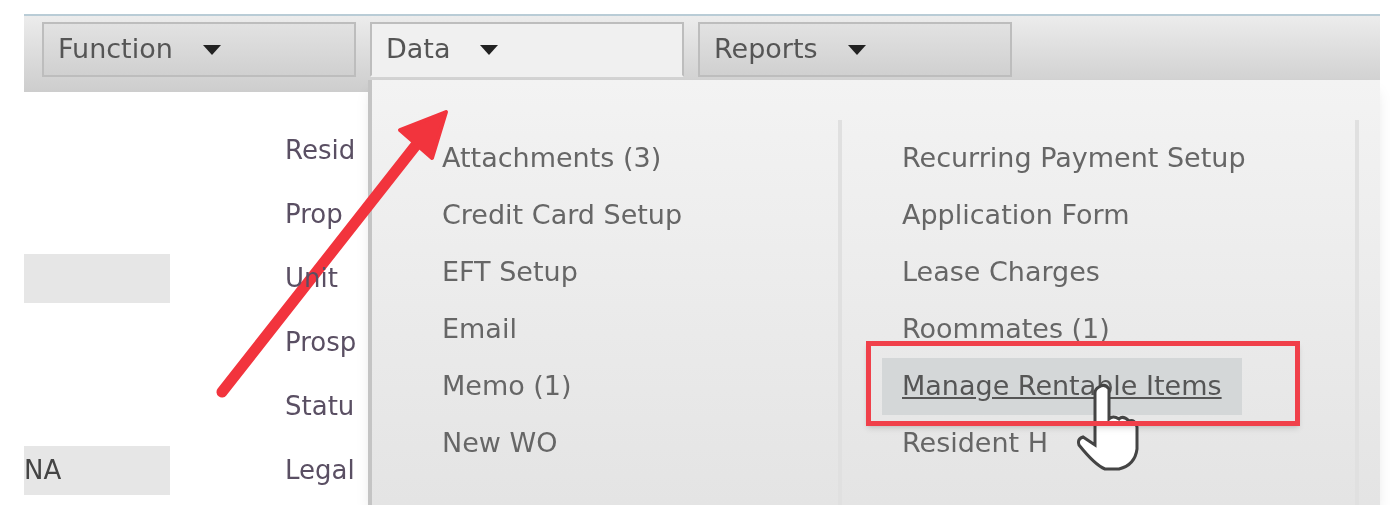  What do you see at coordinates (320, 470) in the screenshot?
I see `field-label: Legal` at bounding box center [320, 470].